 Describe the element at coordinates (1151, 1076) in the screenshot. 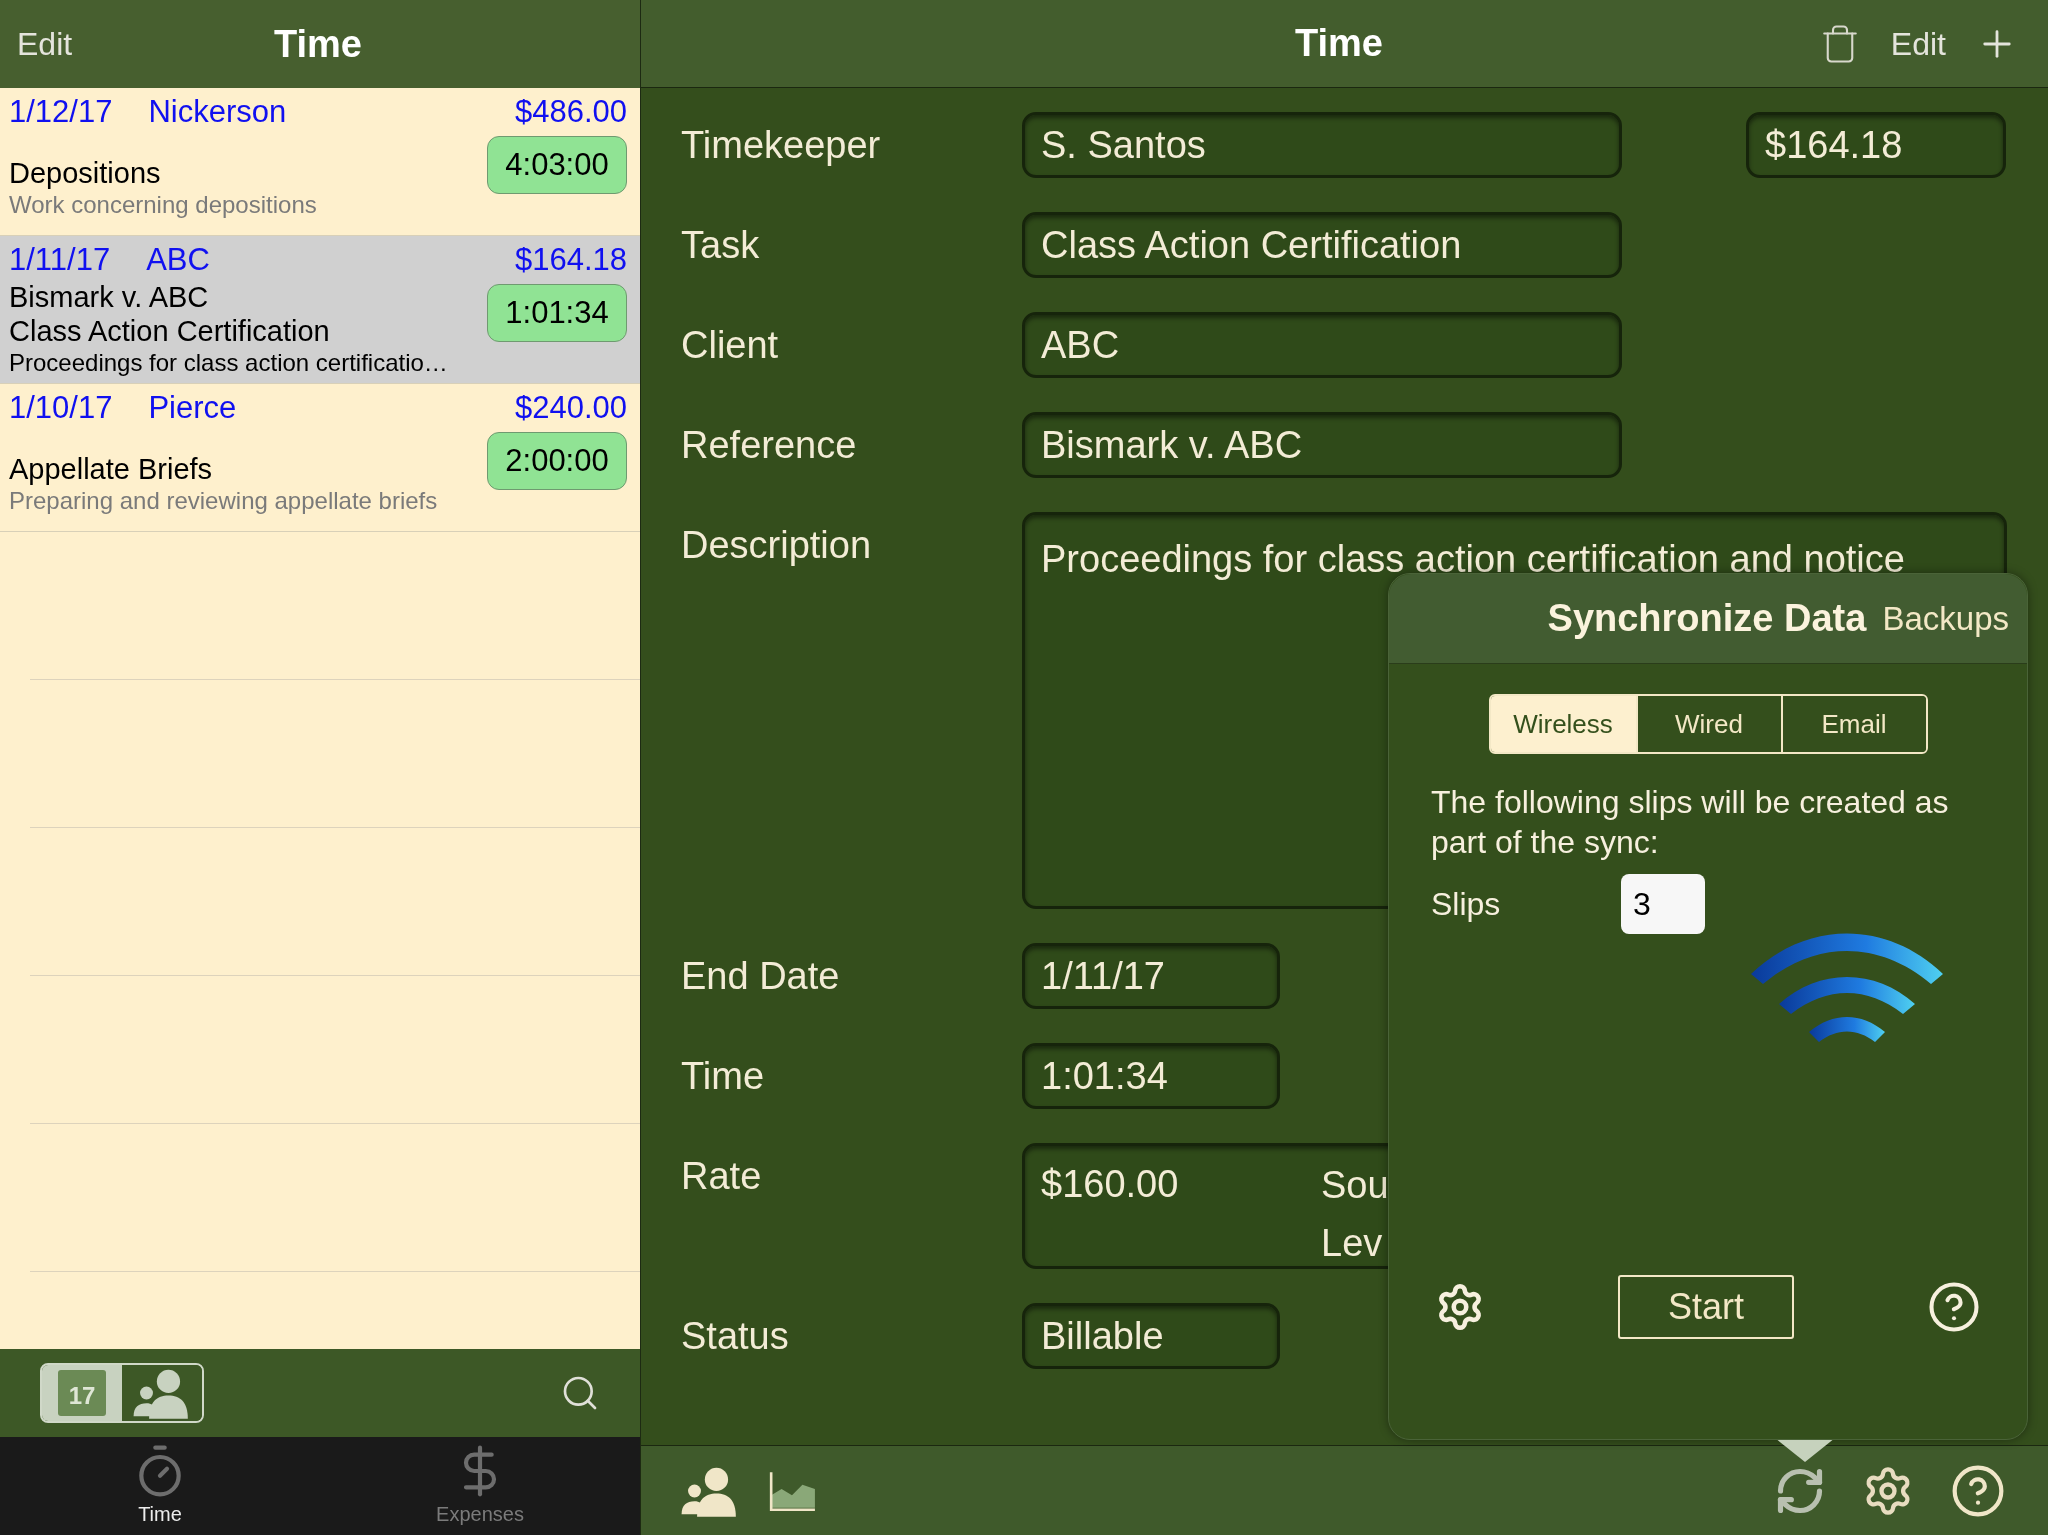

I see `text-field: 1:01:34` at that location.